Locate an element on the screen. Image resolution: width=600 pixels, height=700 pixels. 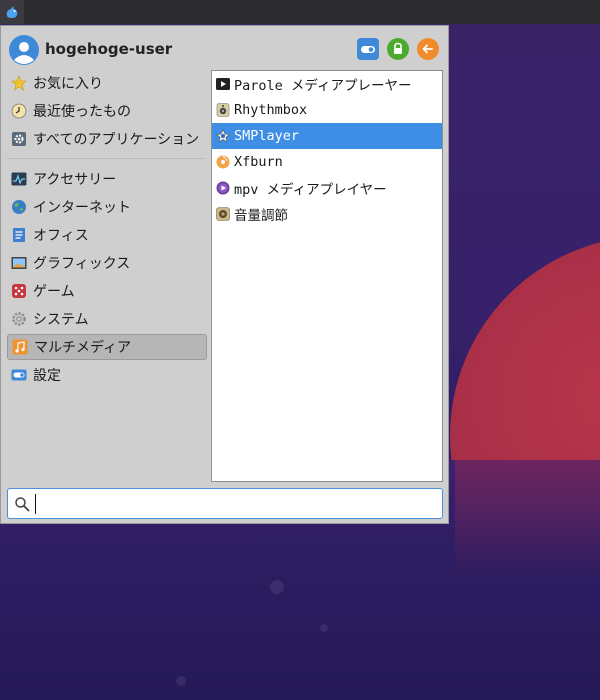
category-label: システム is located at coordinates (61, 320).